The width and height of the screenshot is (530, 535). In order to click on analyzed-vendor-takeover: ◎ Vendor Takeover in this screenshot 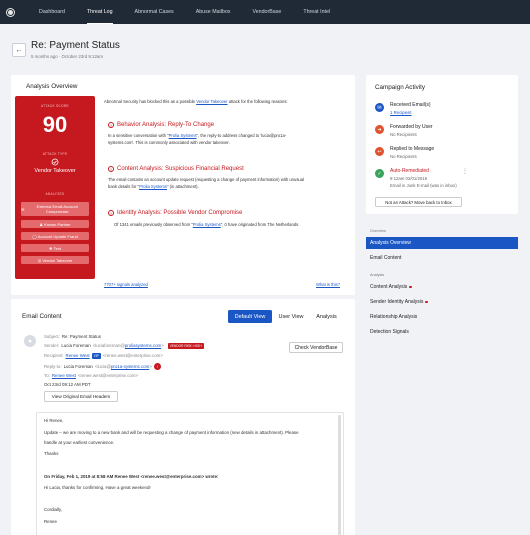, I will do `click(55, 260)`.